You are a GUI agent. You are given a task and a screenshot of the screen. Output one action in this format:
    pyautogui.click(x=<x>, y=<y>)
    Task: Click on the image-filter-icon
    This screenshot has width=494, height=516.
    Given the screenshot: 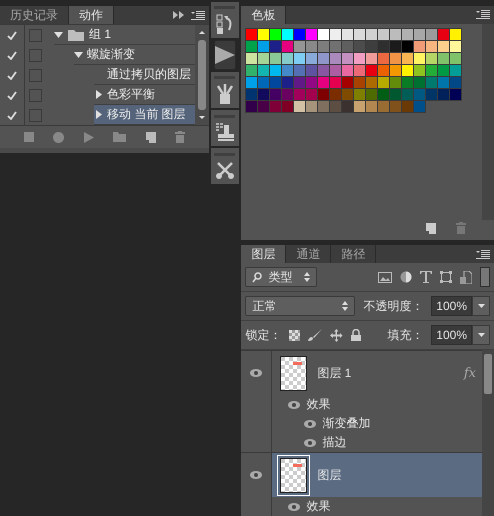 What is the action you would take?
    pyautogui.click(x=385, y=277)
    